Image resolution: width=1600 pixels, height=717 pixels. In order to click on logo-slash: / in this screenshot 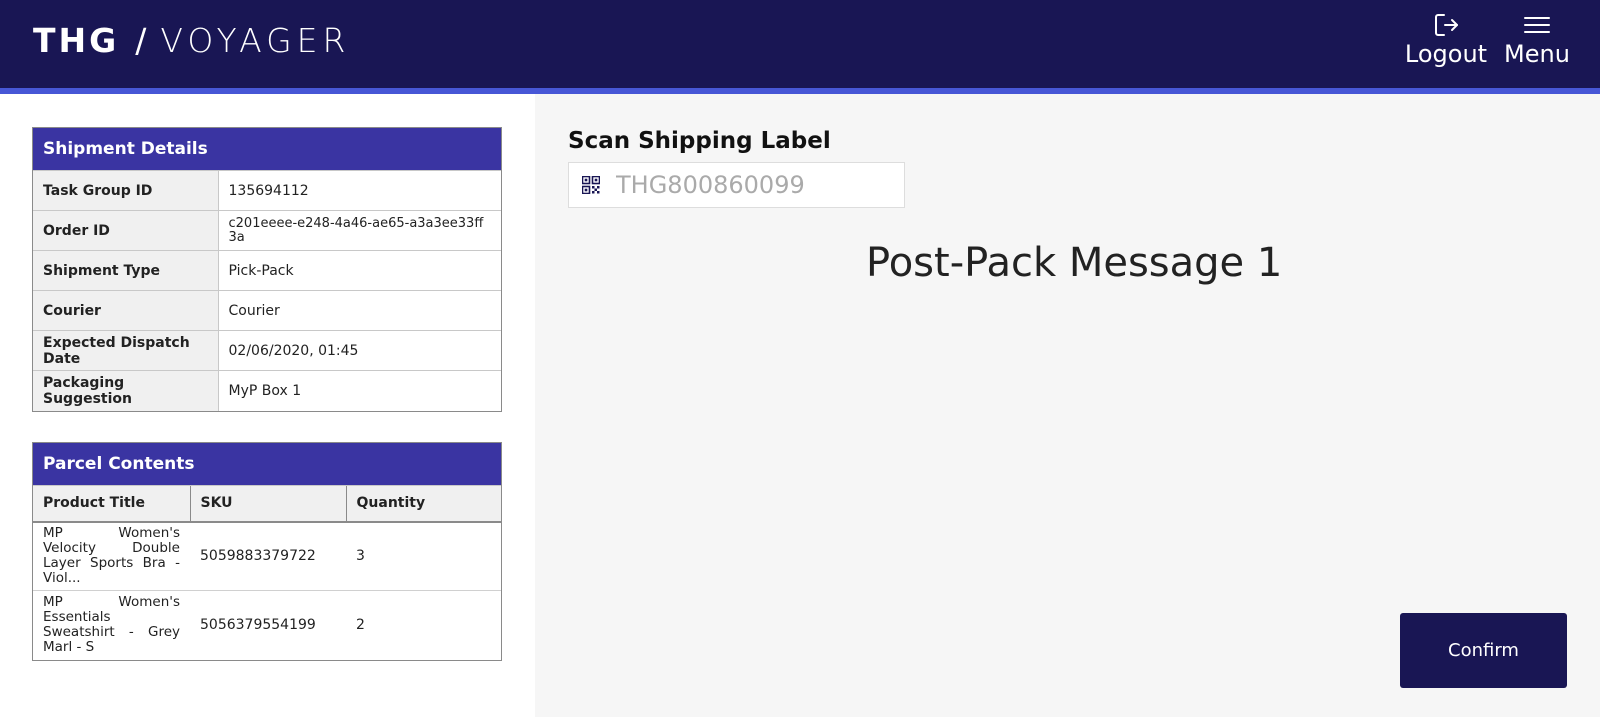, I will do `click(141, 40)`.